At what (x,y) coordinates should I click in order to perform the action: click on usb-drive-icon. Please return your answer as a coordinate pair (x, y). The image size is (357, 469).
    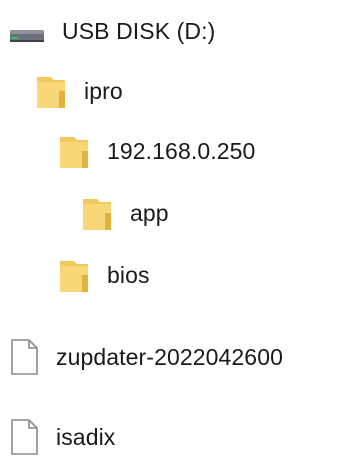
    Looking at the image, I should click on (28, 31).